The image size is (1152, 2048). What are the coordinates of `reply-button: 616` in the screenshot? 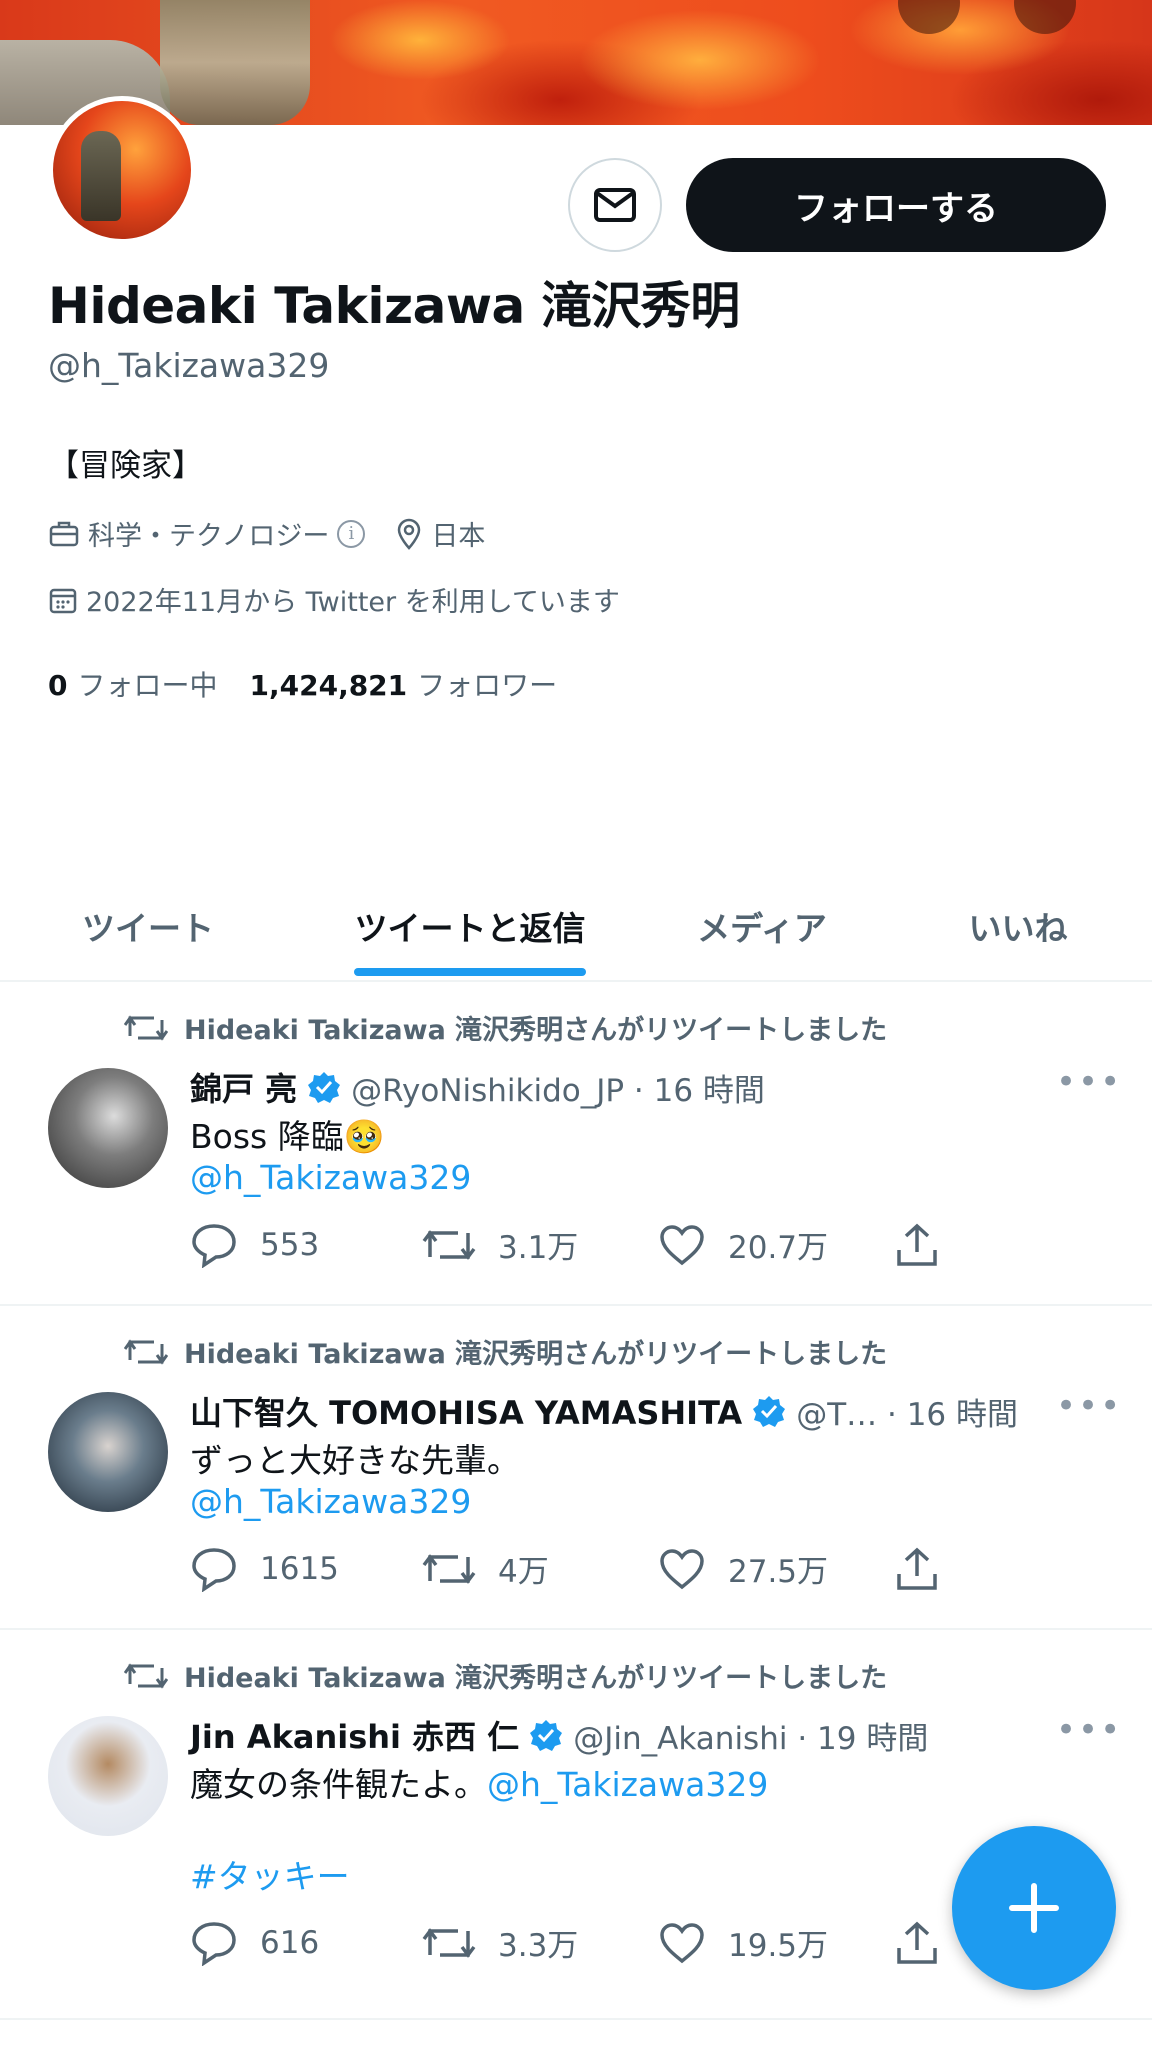 It's located at (254, 1943).